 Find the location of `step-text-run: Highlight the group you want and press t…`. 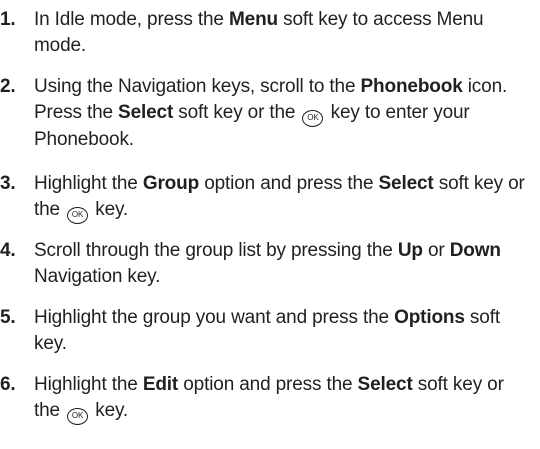

step-text-run: Highlight the group you want and press t… is located at coordinates (214, 317).